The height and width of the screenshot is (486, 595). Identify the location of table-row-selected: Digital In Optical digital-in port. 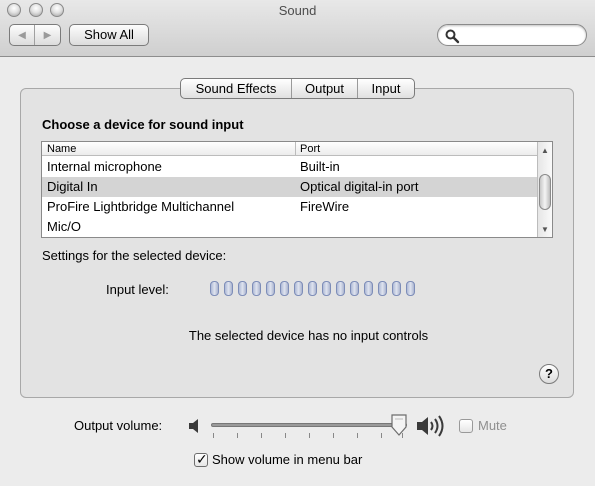
(290, 187).